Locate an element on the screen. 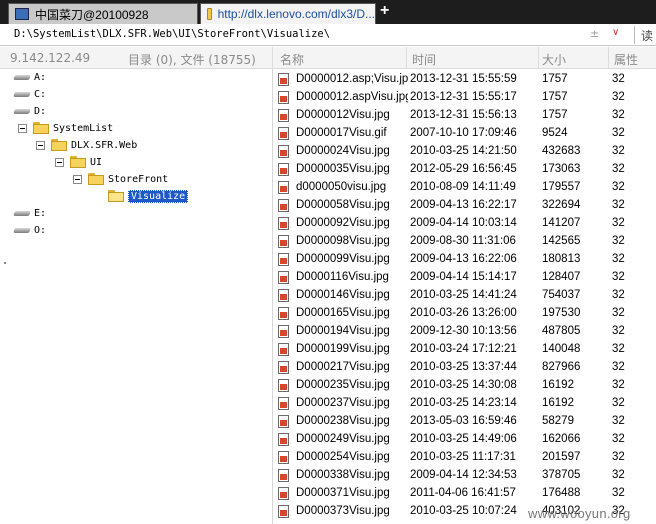  tree-folder-systemlist: SystemList is located at coordinates (65, 128).